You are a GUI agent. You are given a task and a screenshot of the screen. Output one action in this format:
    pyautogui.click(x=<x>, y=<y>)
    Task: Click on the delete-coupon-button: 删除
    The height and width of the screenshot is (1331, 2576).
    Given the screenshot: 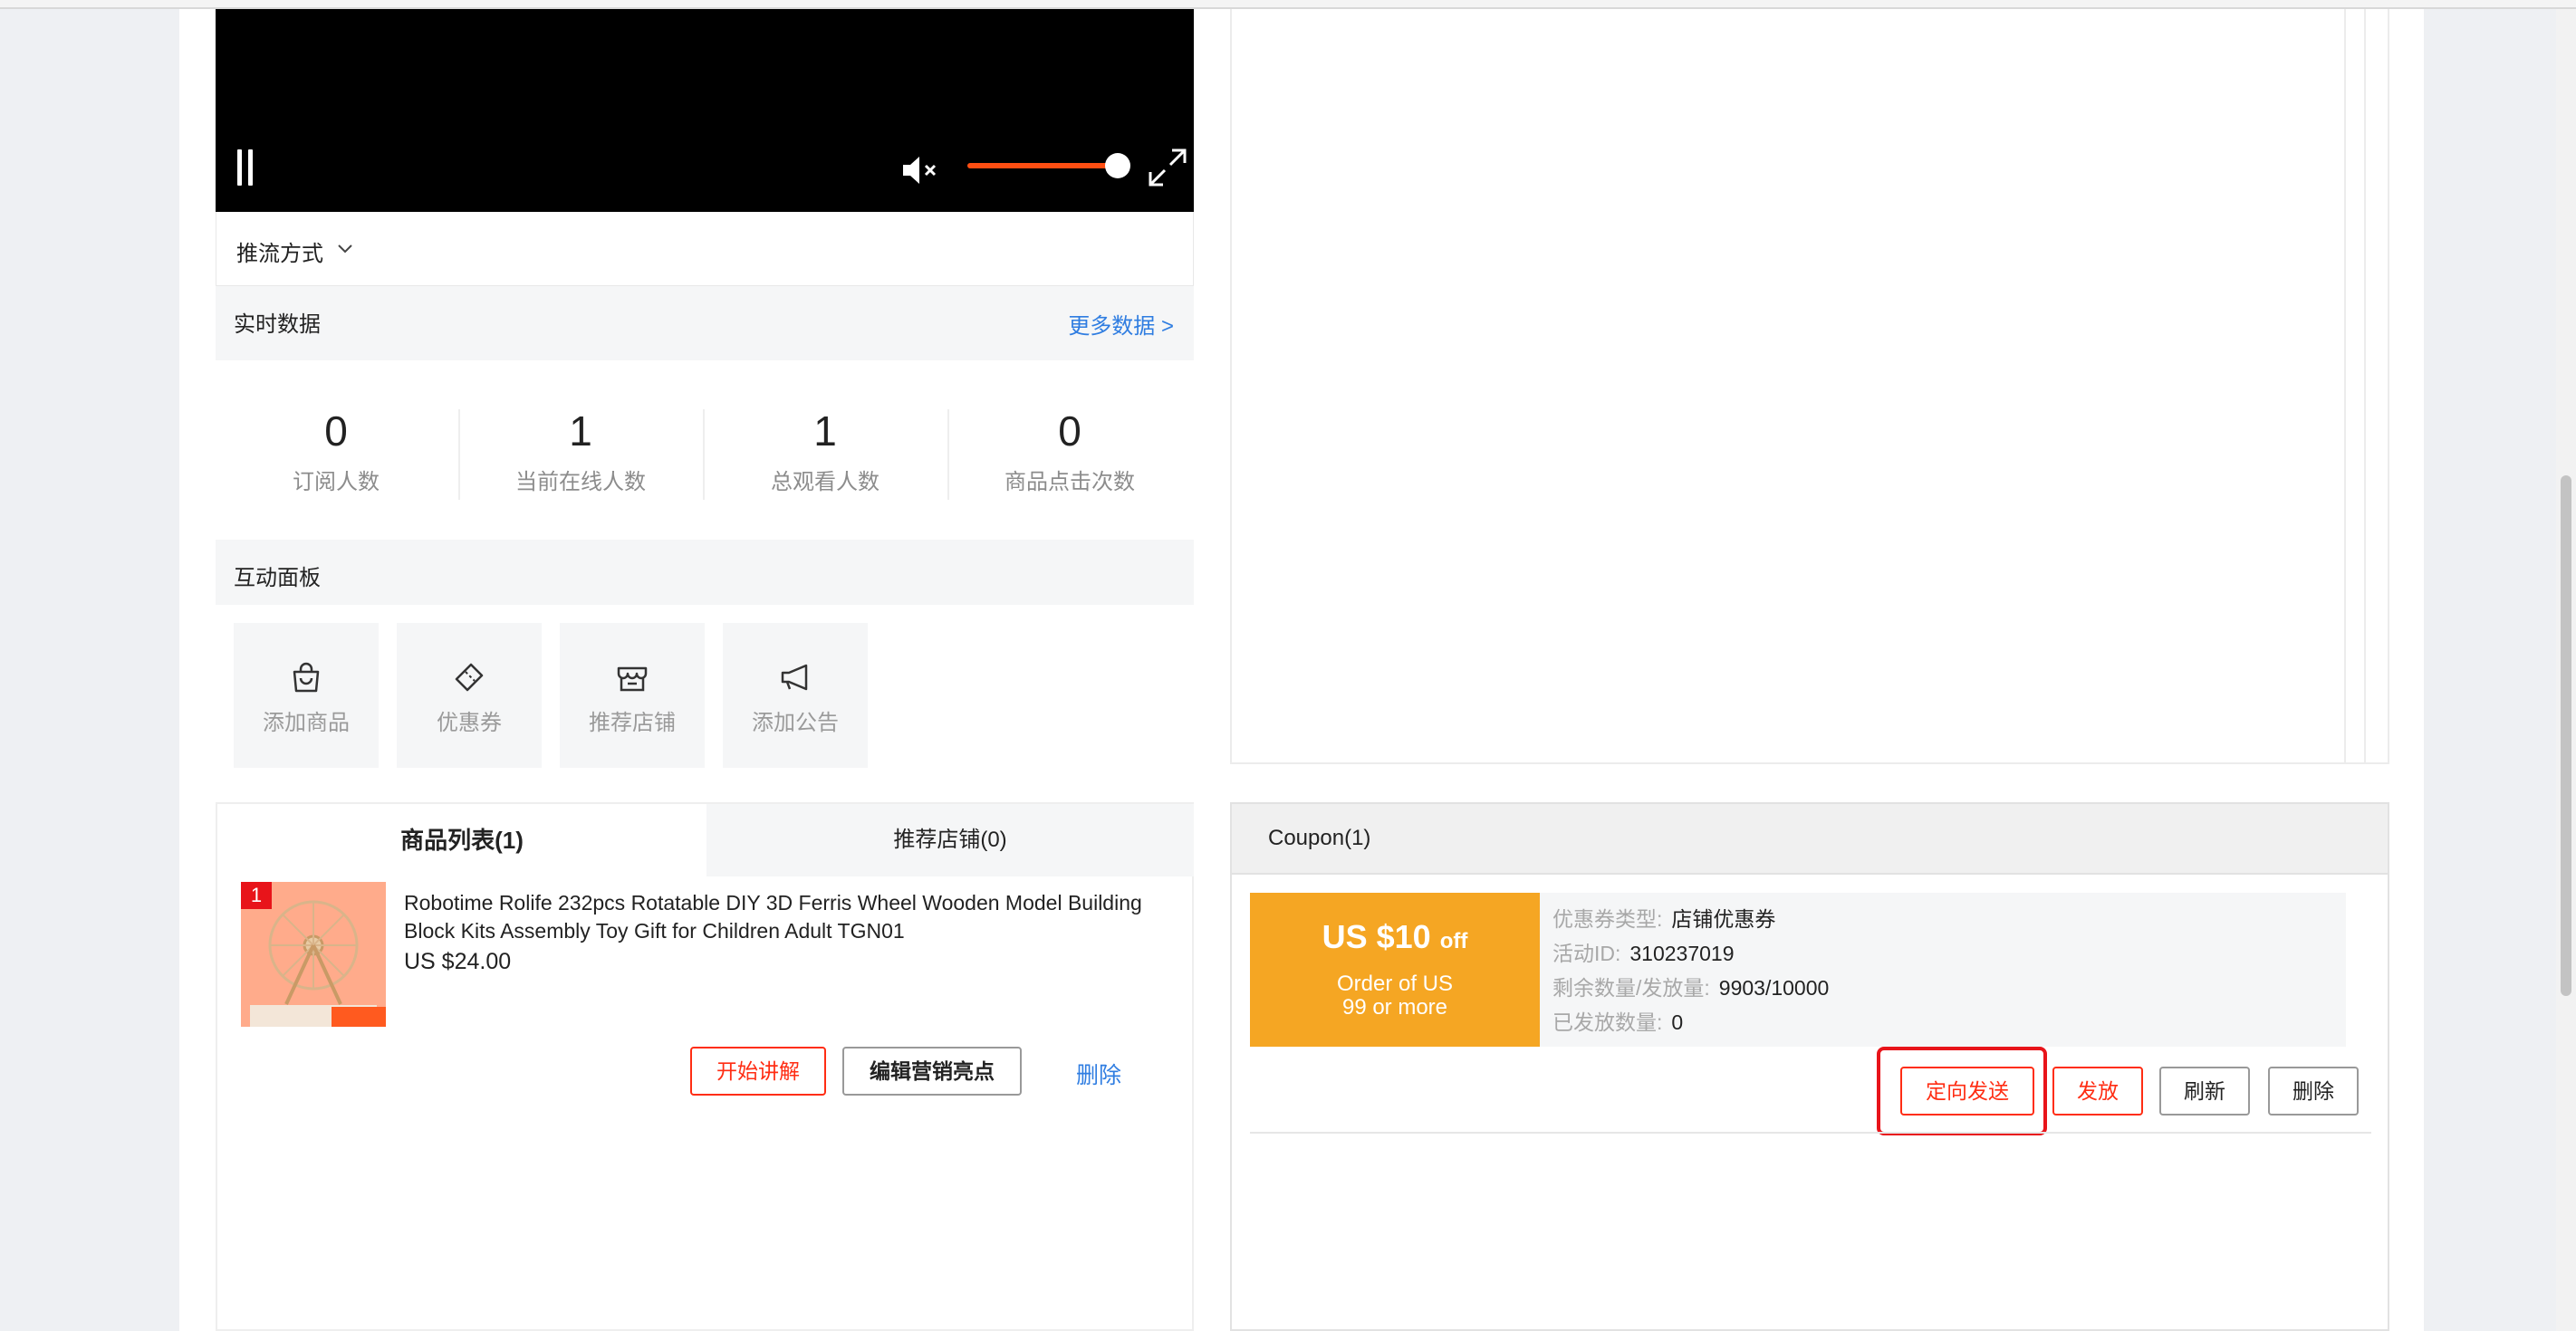 What is the action you would take?
    pyautogui.click(x=2313, y=1091)
    